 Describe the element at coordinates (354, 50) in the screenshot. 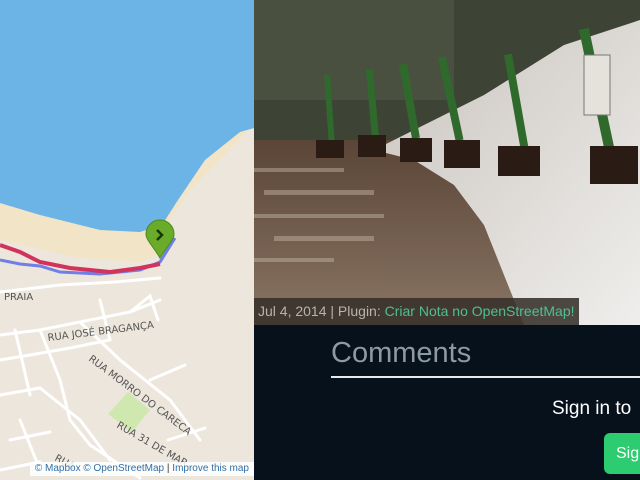

I see `background-wall` at that location.